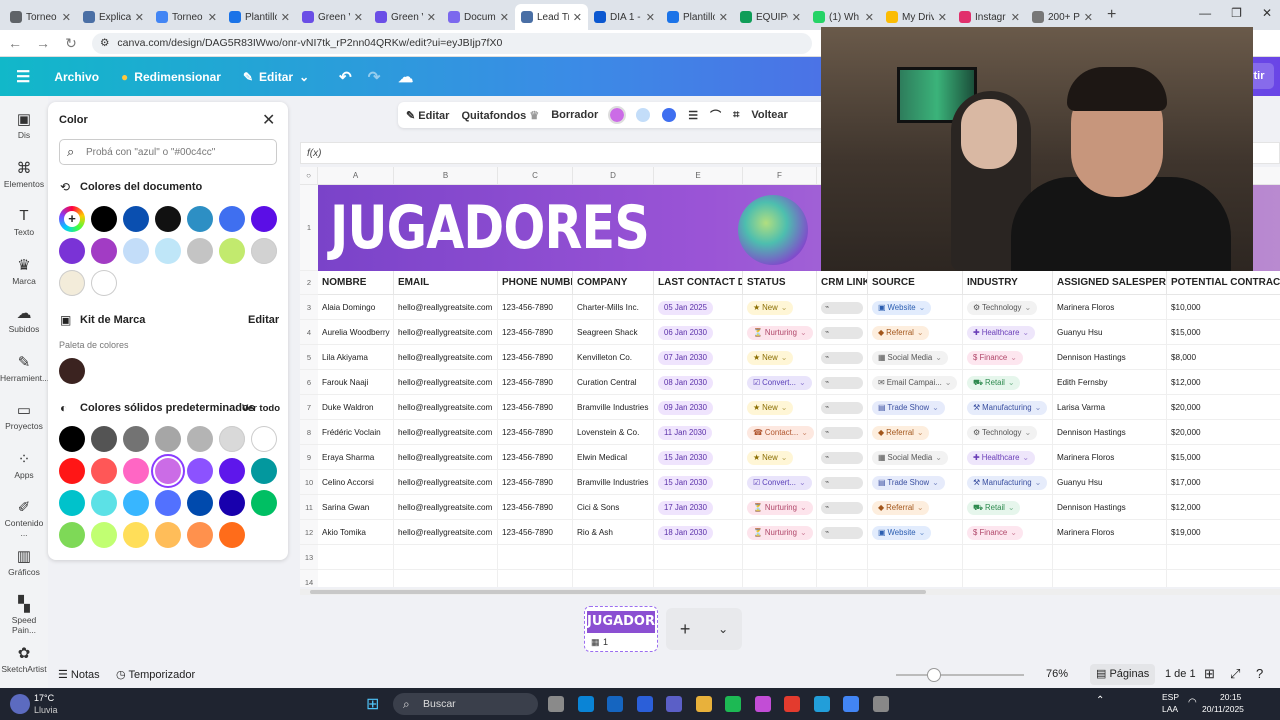 This screenshot has height=720, width=1280. What do you see at coordinates (24, 465) in the screenshot?
I see `rail-item: ⁘ Apps` at bounding box center [24, 465].